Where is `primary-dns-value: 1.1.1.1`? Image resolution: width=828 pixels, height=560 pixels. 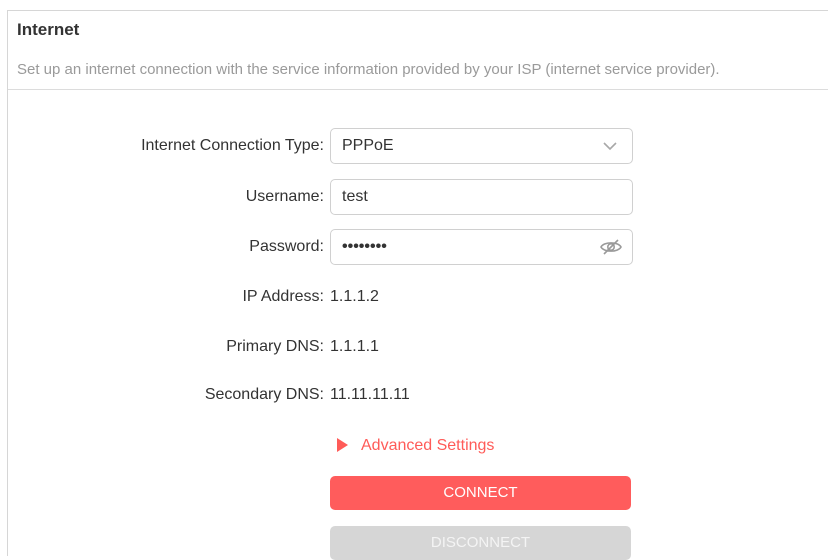 primary-dns-value: 1.1.1.1 is located at coordinates (354, 346).